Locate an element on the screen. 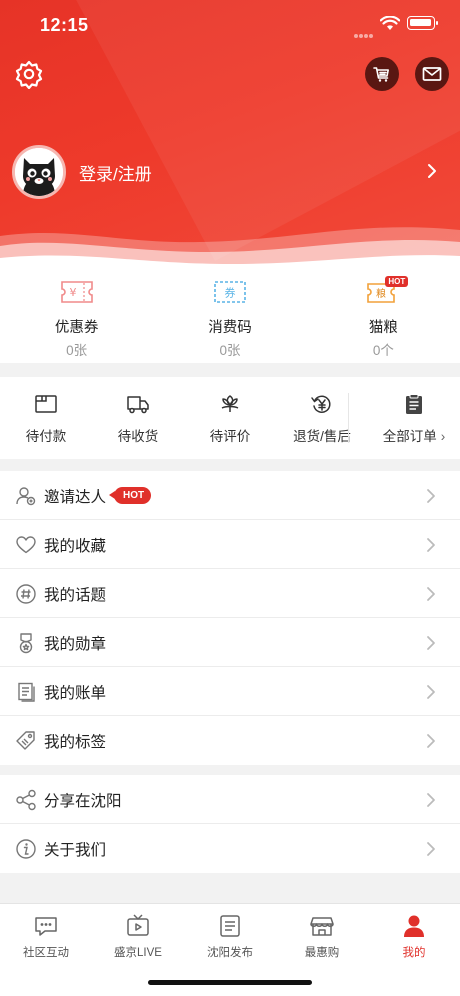  menu-item-label: 我的勋章 is located at coordinates (75, 644).